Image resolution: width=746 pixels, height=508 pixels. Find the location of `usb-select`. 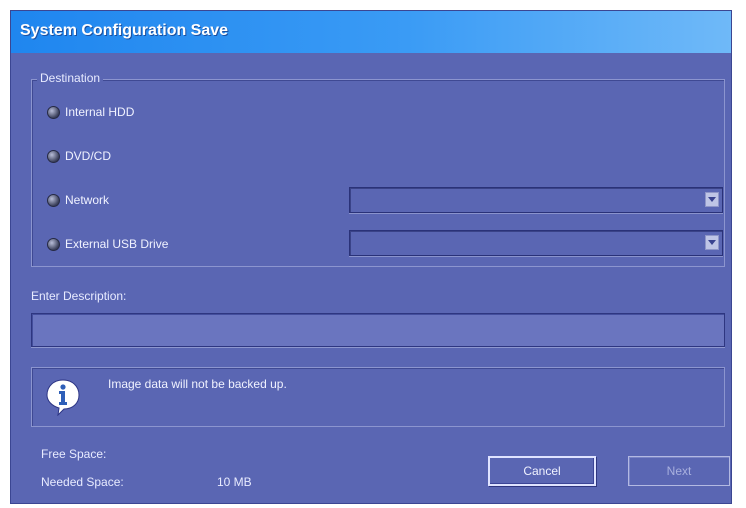

usb-select is located at coordinates (536, 243).